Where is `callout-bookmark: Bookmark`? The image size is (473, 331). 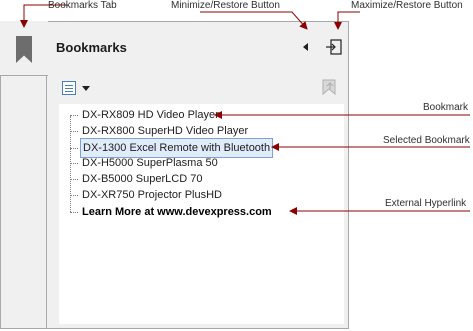 callout-bookmark: Bookmark is located at coordinates (446, 107).